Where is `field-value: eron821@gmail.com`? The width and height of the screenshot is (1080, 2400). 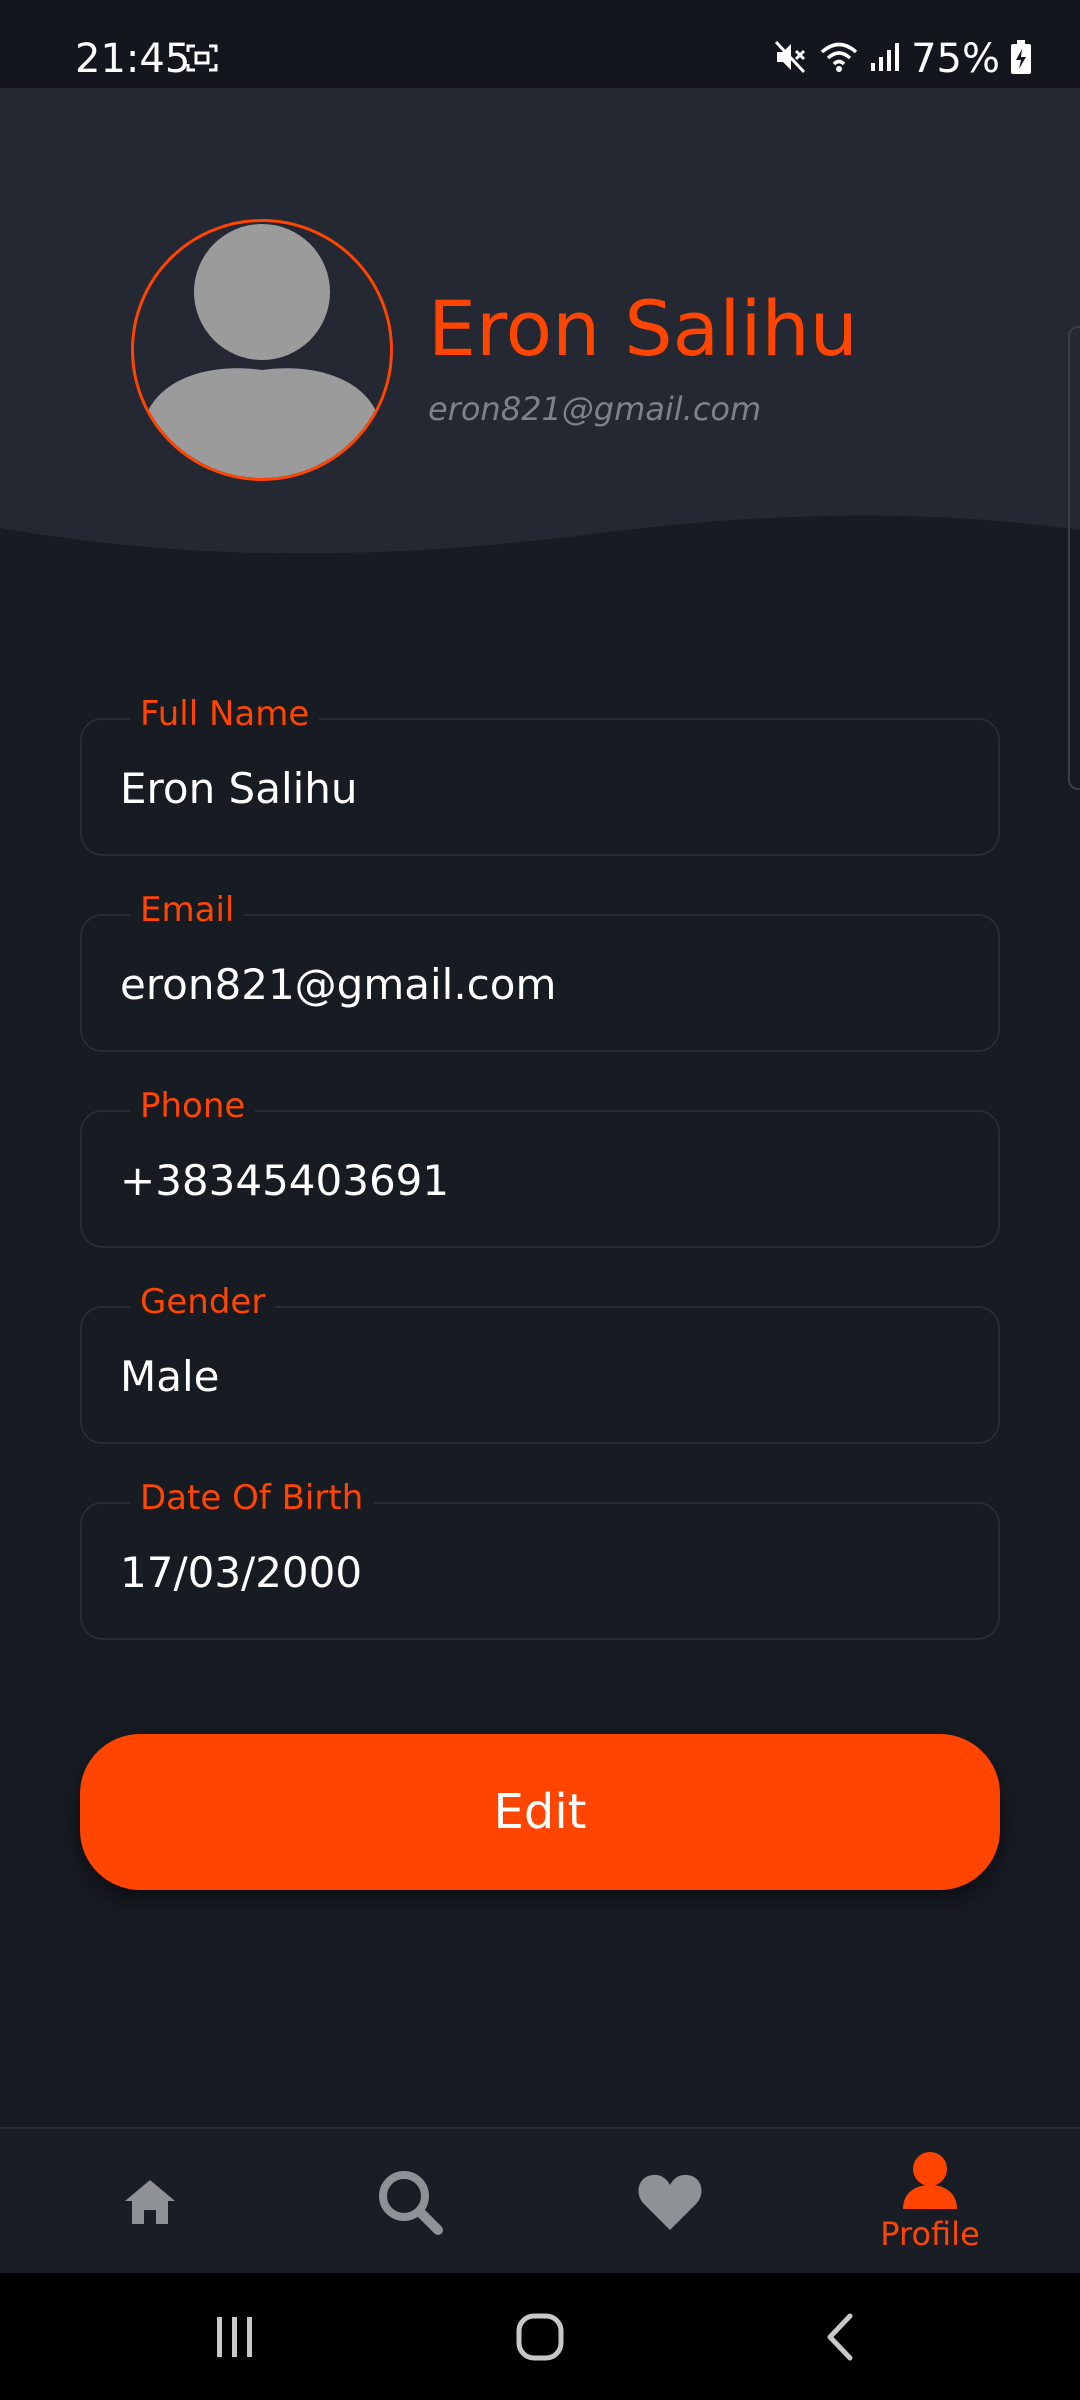 field-value: eron821@gmail.com is located at coordinates (338, 984).